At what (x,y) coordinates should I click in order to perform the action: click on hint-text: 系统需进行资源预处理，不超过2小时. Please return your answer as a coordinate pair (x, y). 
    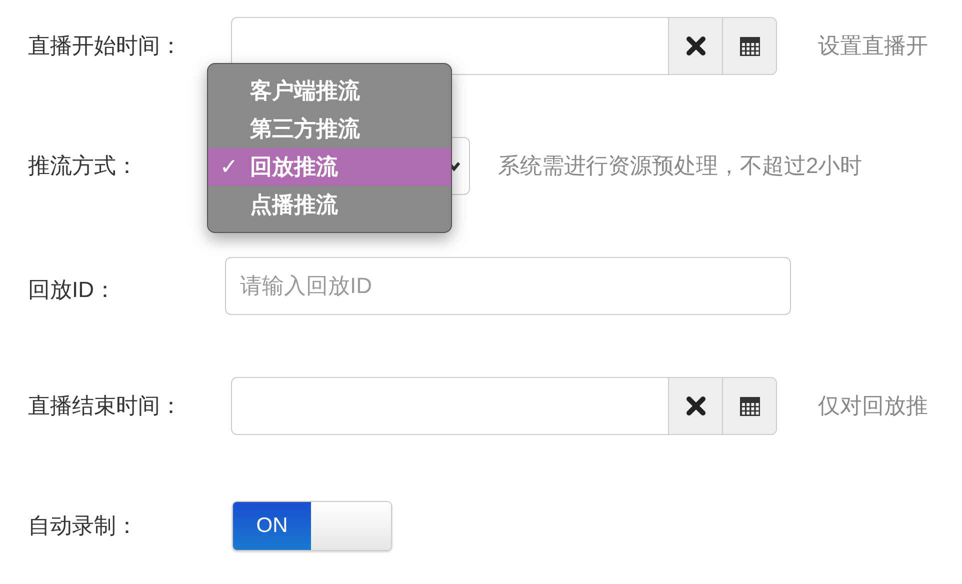
    Looking at the image, I should click on (680, 166).